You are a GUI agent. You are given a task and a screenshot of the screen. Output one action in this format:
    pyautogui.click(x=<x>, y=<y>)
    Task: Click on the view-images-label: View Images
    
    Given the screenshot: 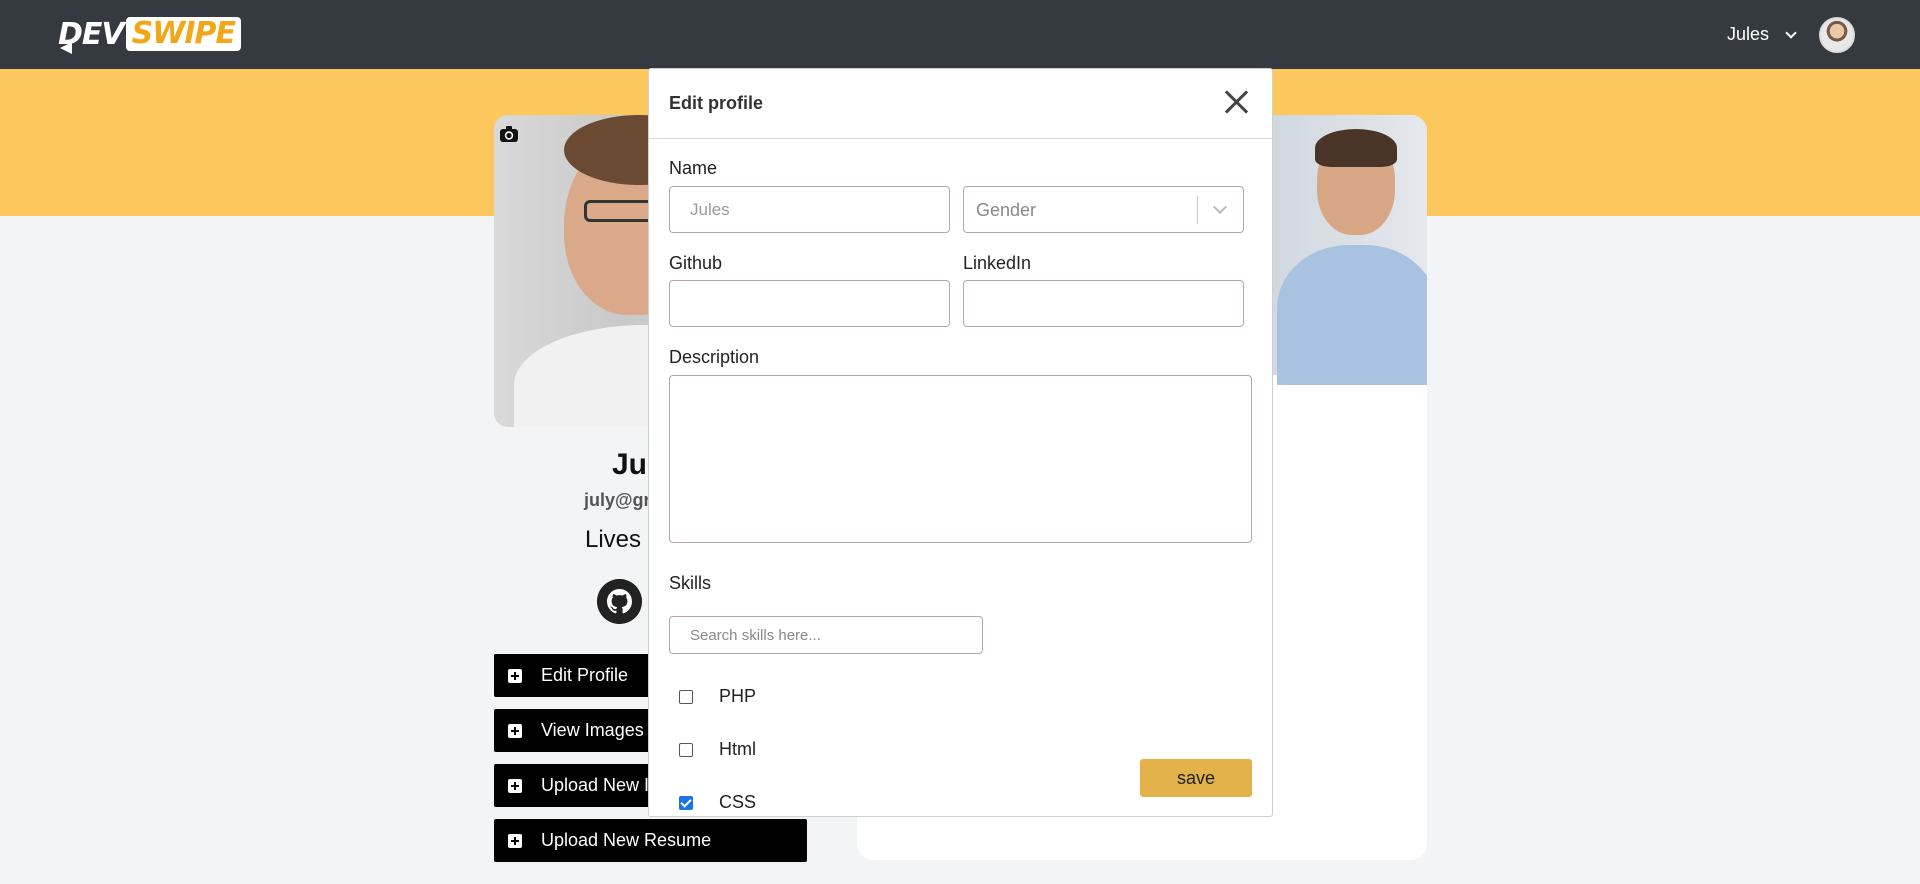 What is the action you would take?
    pyautogui.click(x=592, y=730)
    